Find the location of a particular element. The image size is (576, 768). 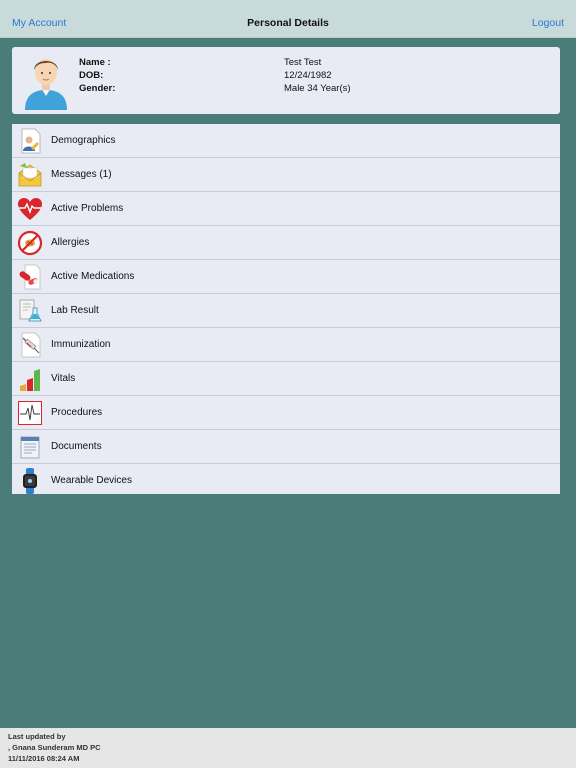

profile-labels: Name : DOB: Gender: is located at coordinates (97, 75).